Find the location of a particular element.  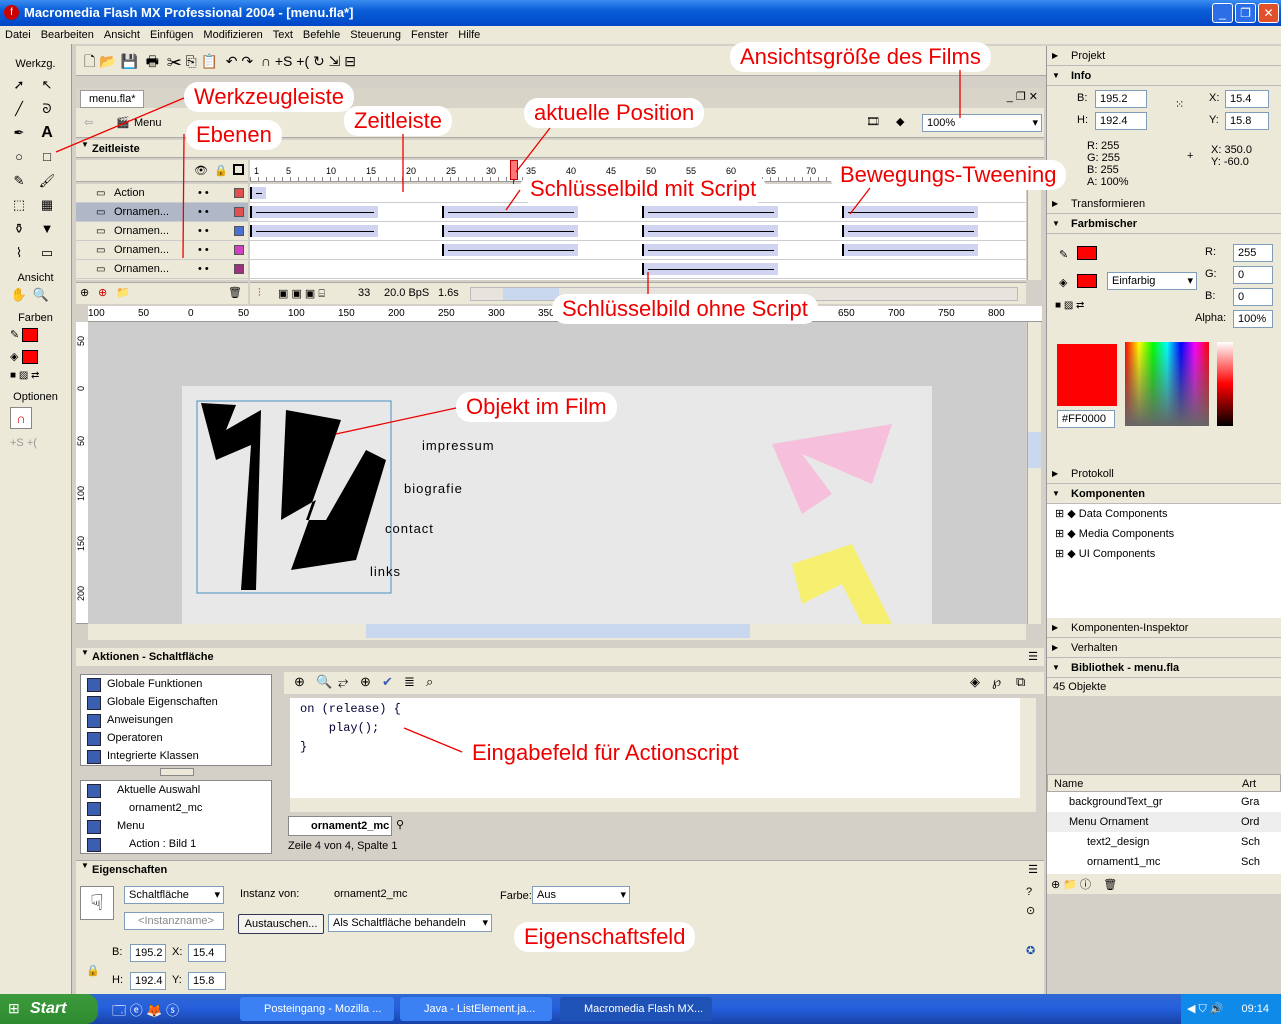

line-tool-icon: ╱ is located at coordinates (19, 109).